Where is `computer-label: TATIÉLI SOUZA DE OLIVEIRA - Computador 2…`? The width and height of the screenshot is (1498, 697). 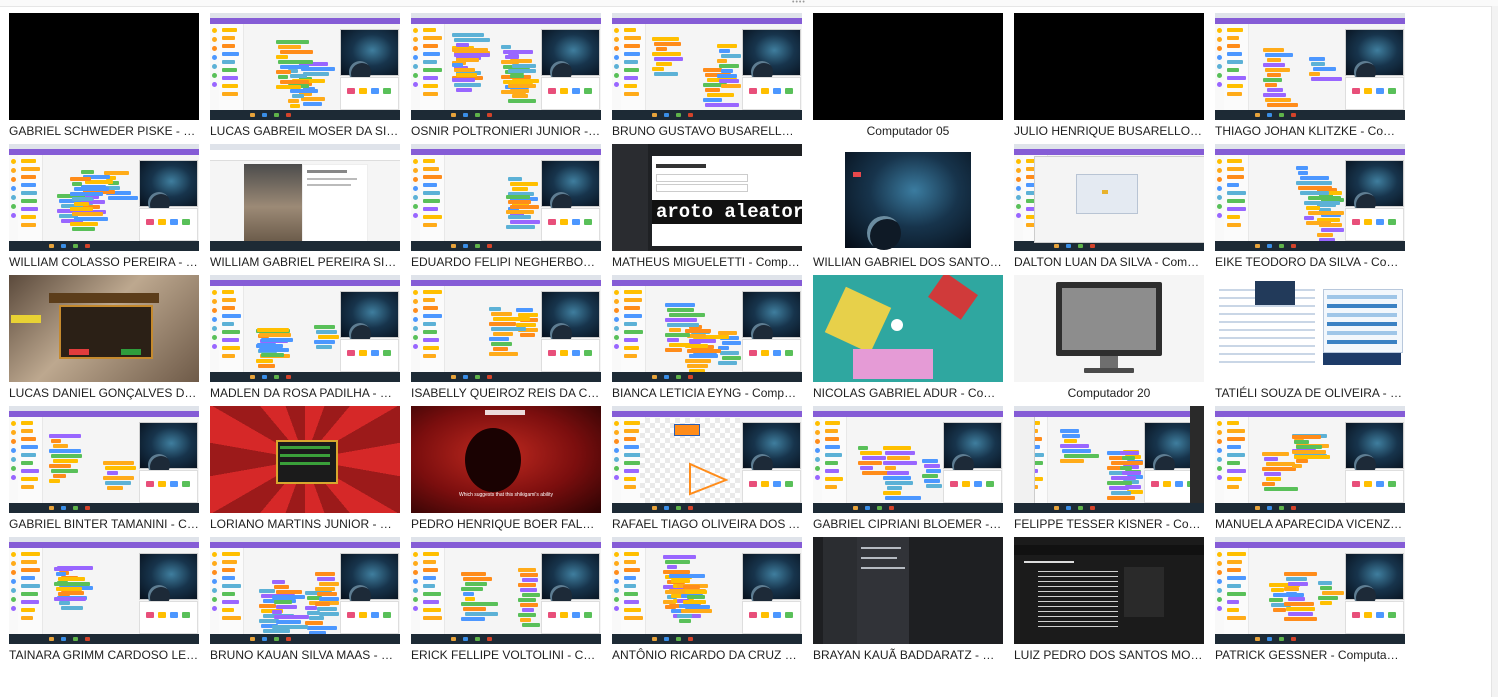 computer-label: TATIÉLI SOUZA DE OLIVEIRA - Computador 2… is located at coordinates (1310, 393).